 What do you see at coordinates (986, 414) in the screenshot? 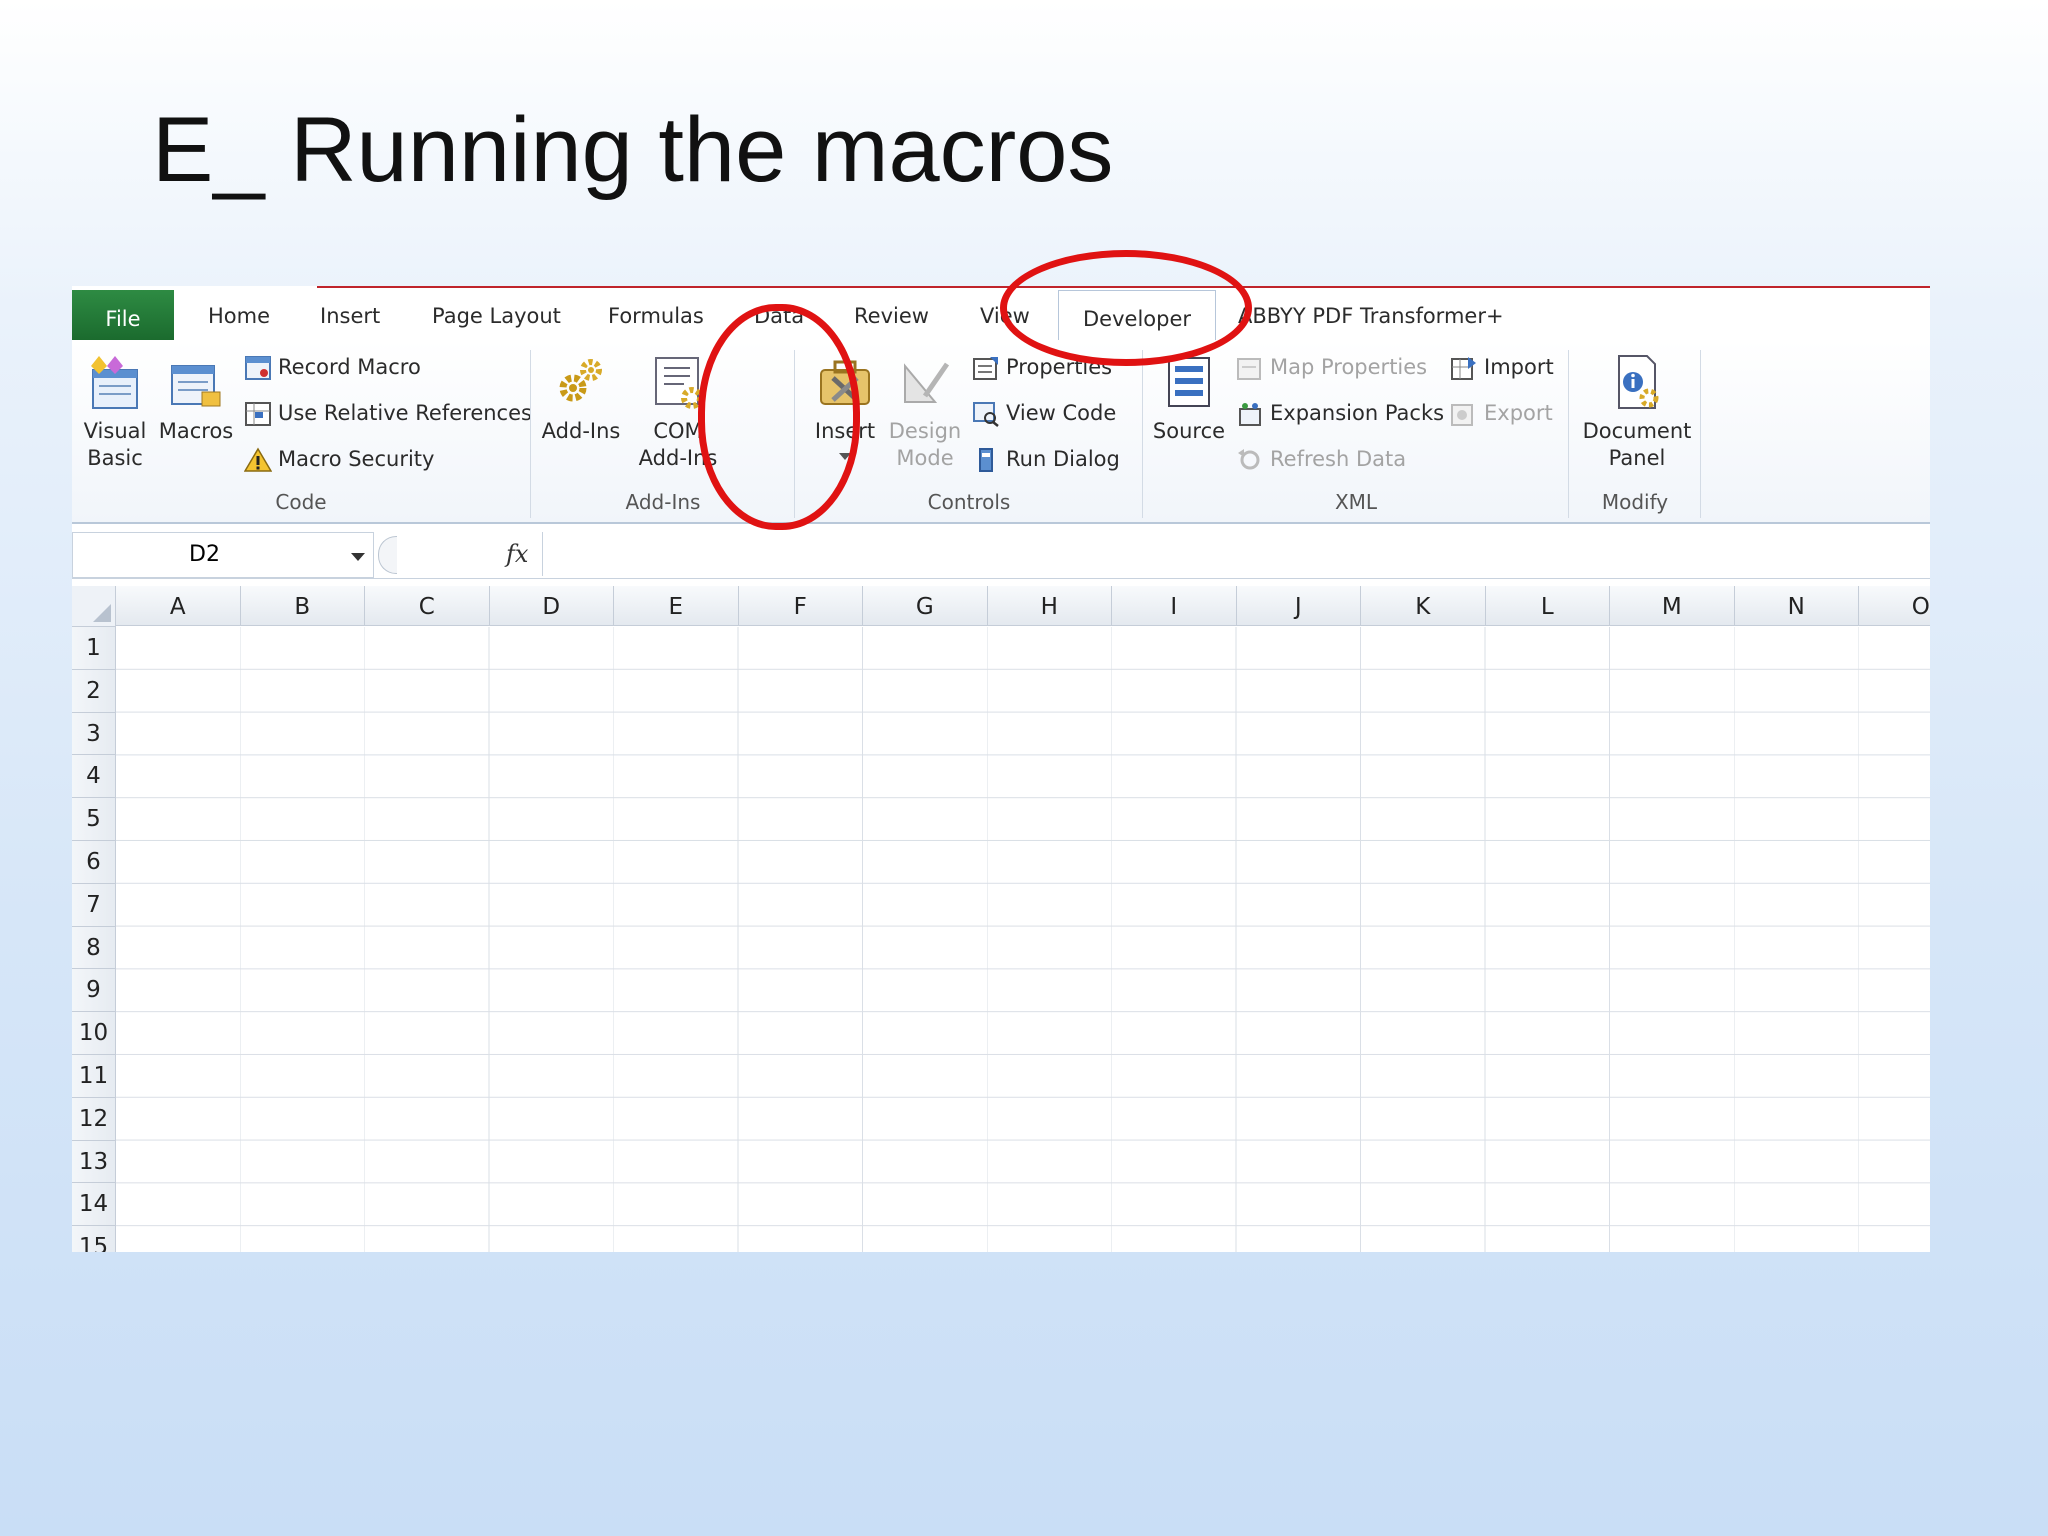
I see `view-code-icon` at bounding box center [986, 414].